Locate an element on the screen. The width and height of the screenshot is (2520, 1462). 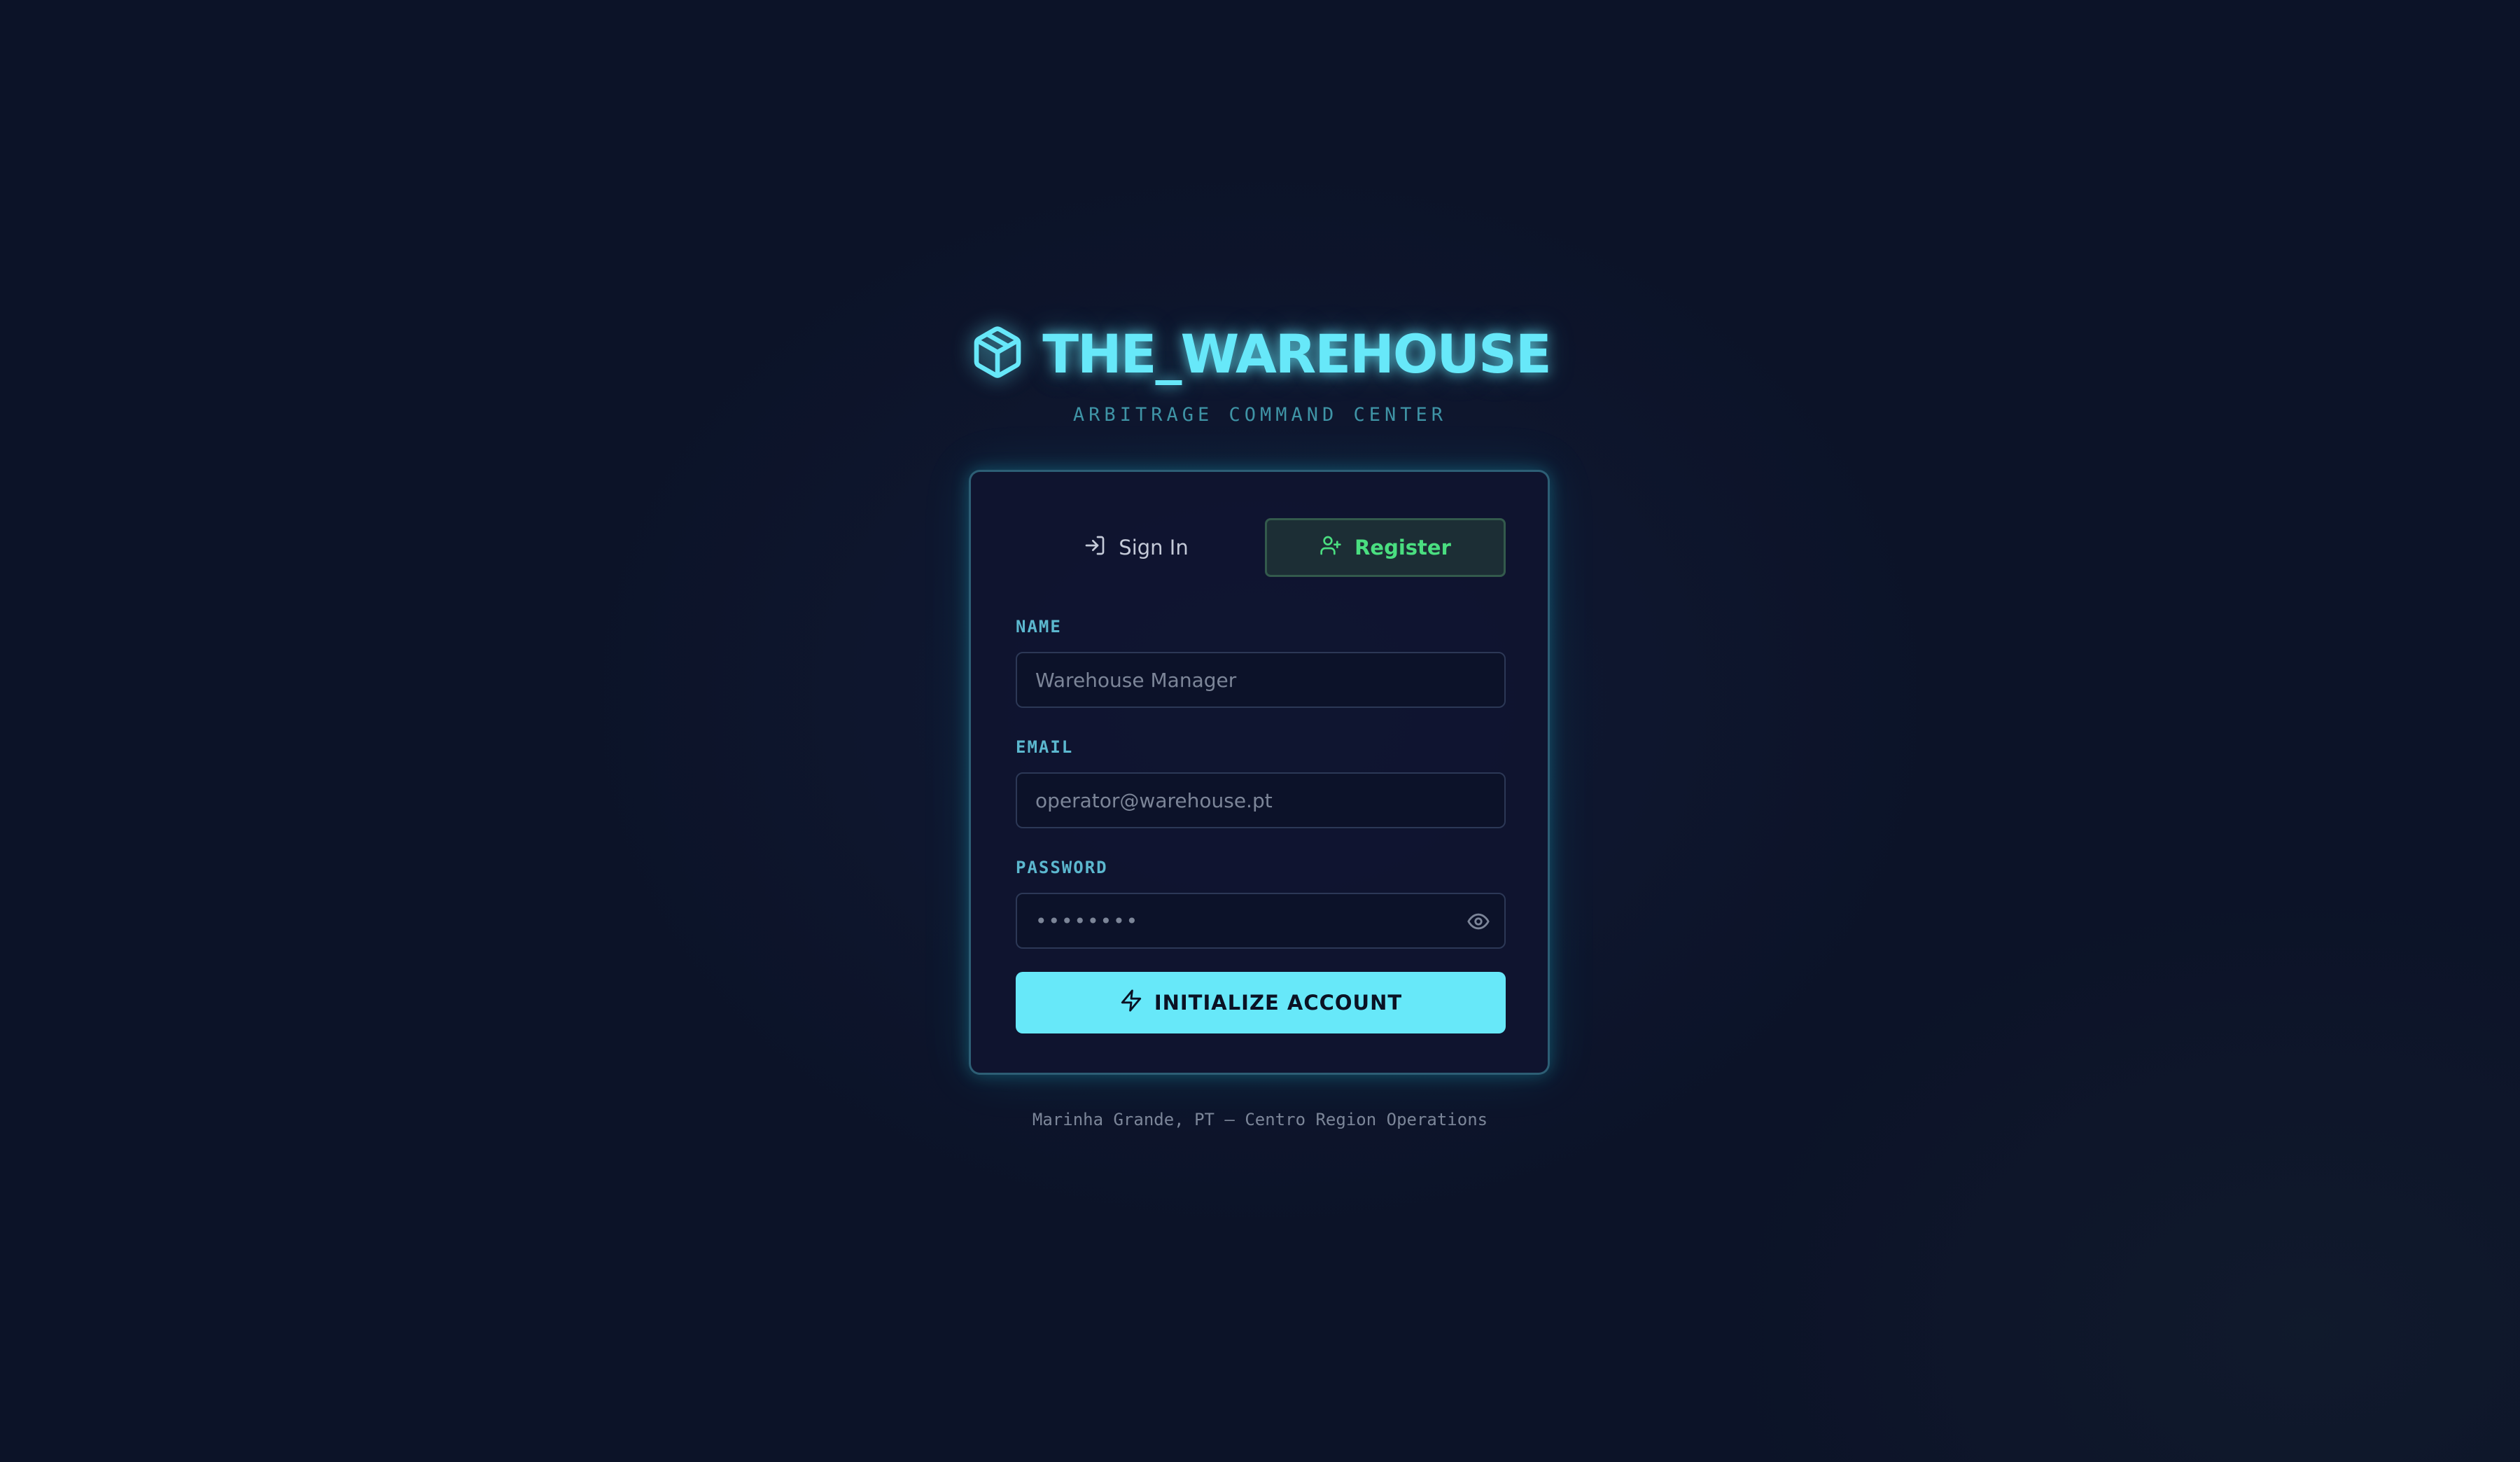
name-field is located at coordinates (1260, 679).